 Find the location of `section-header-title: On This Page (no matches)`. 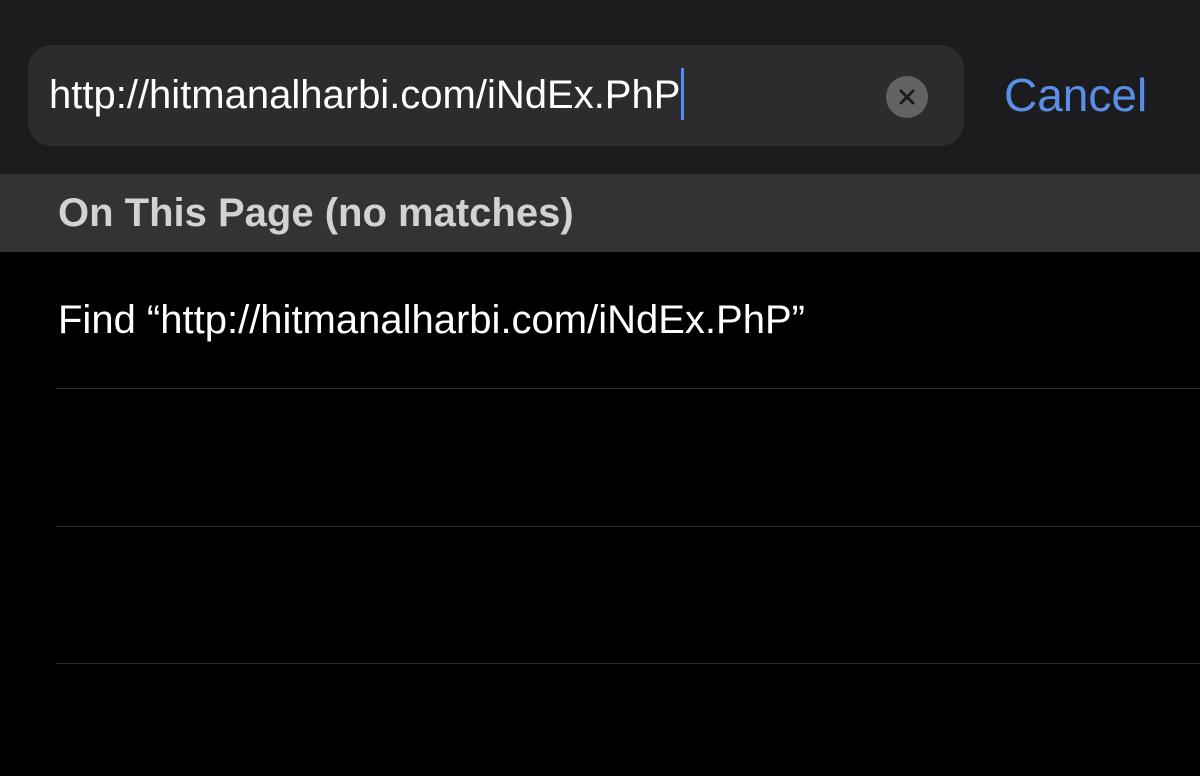

section-header-title: On This Page (no matches) is located at coordinates (316, 213).